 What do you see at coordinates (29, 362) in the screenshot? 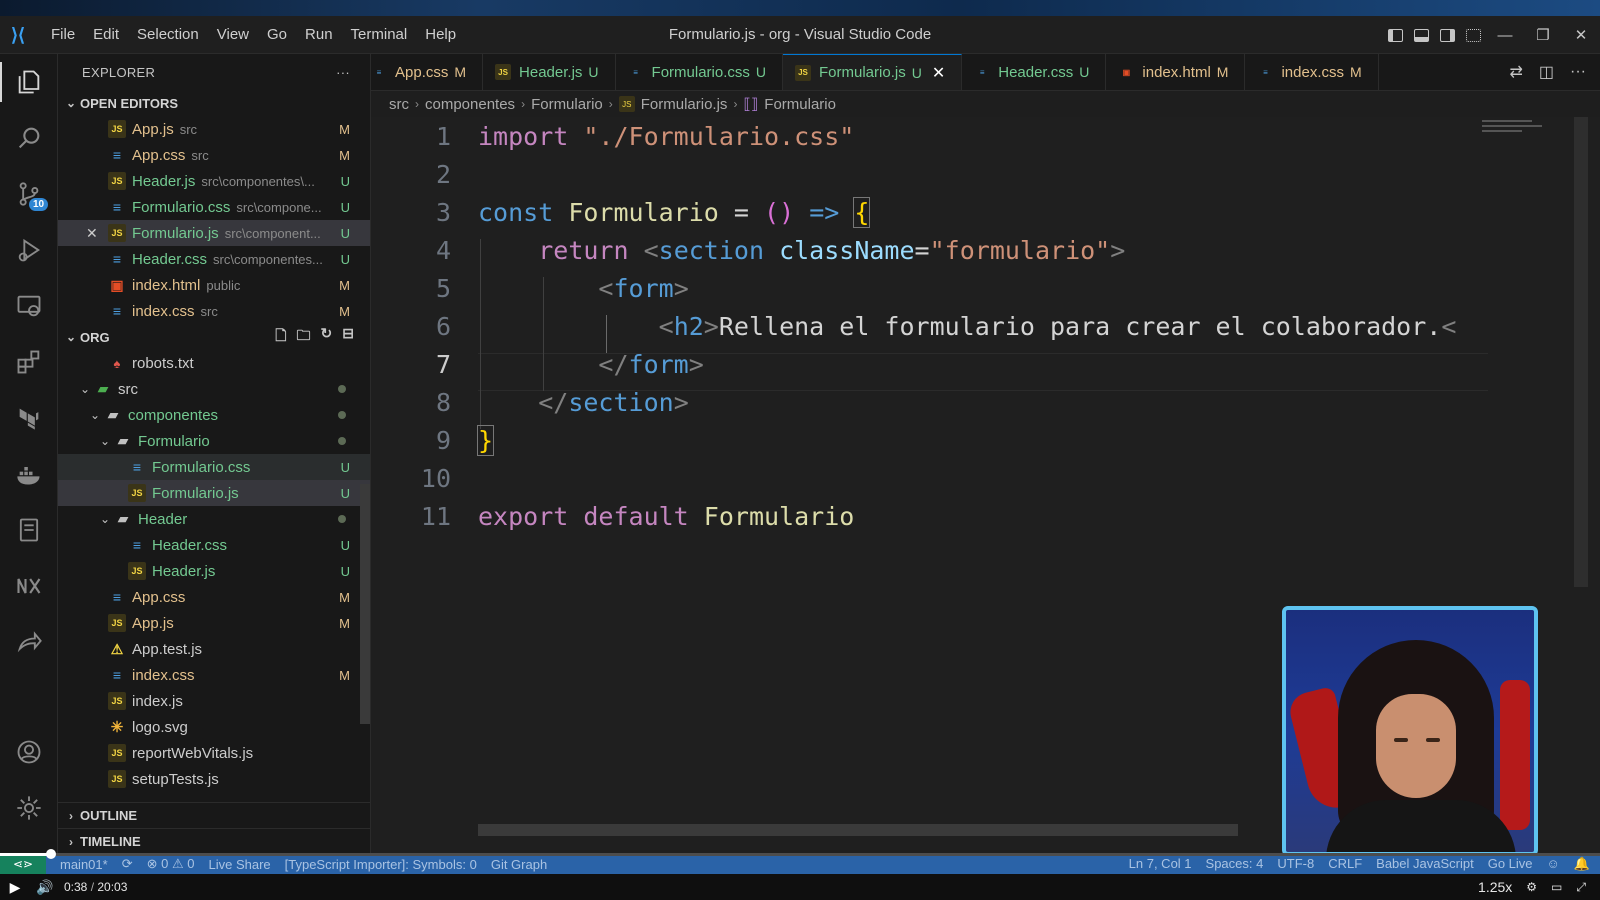
I see `extensions-icon` at bounding box center [29, 362].